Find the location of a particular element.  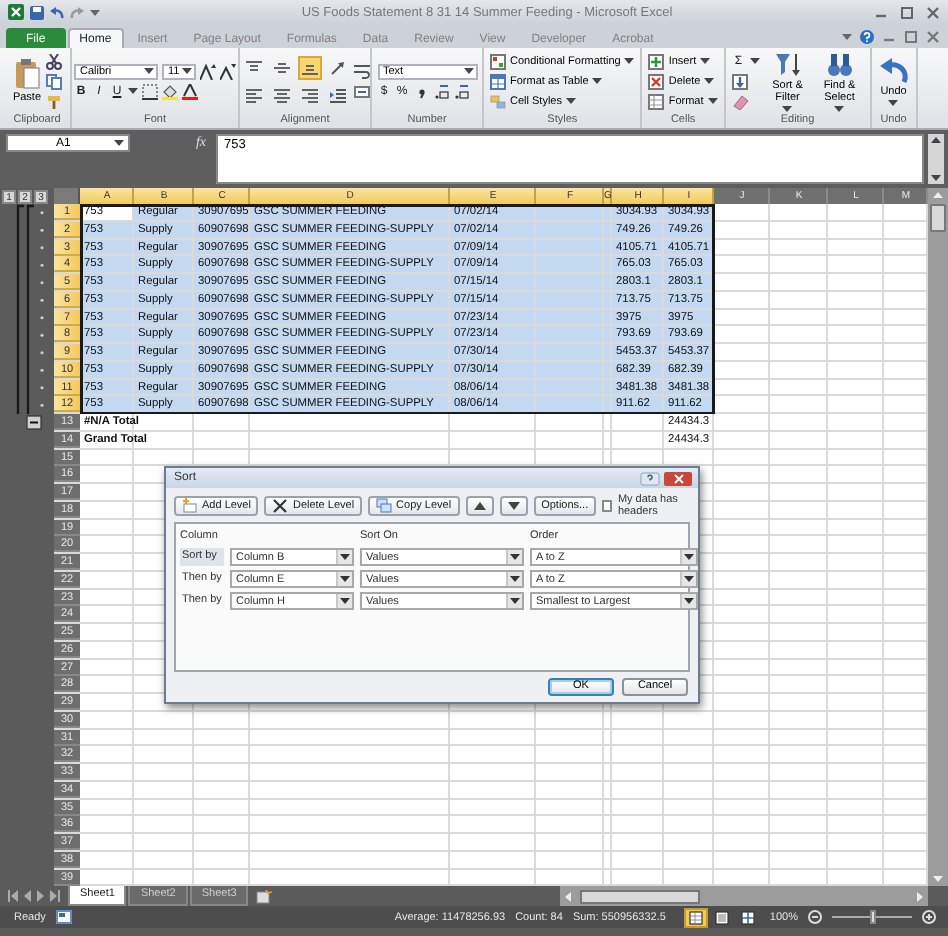

delete-icon is located at coordinates (280, 506).